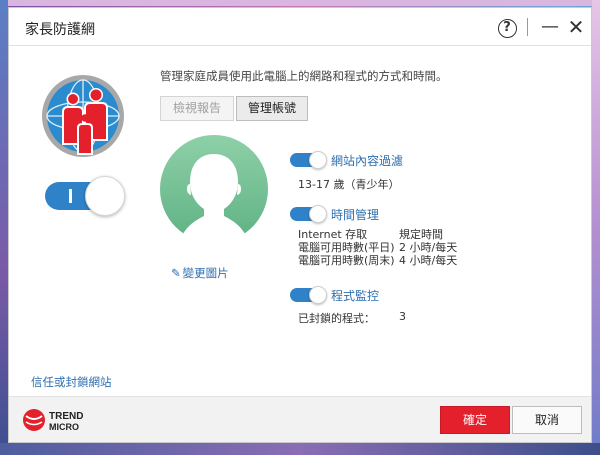 Image resolution: width=600 pixels, height=455 pixels. What do you see at coordinates (421, 234) in the screenshot?
I see `time-row-value: 規定時間` at bounding box center [421, 234].